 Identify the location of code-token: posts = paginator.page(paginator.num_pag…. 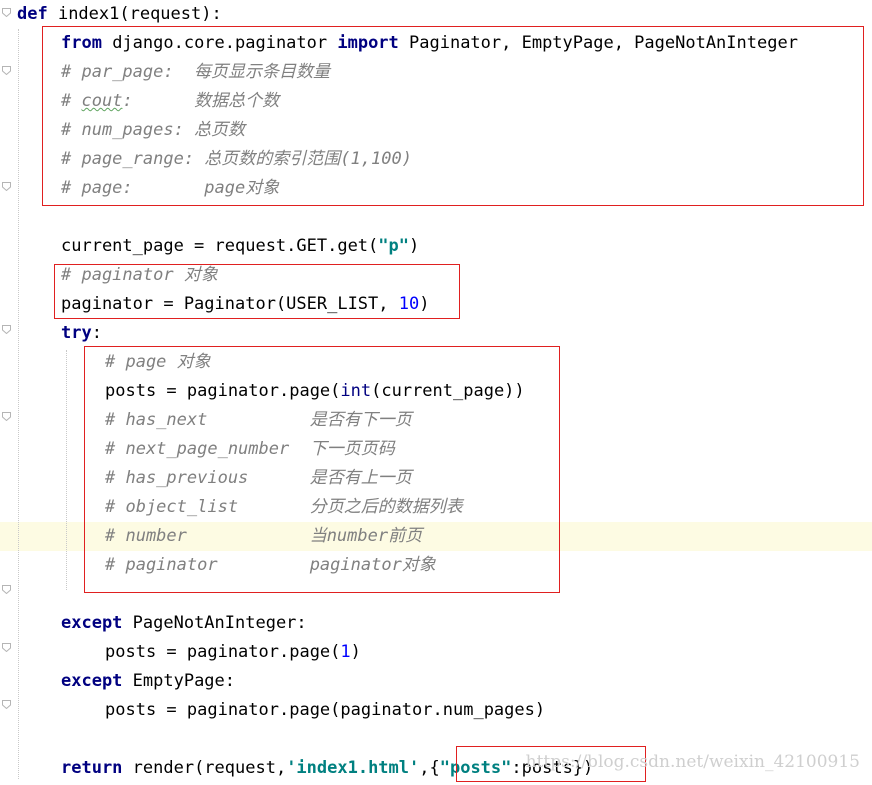
(325, 710).